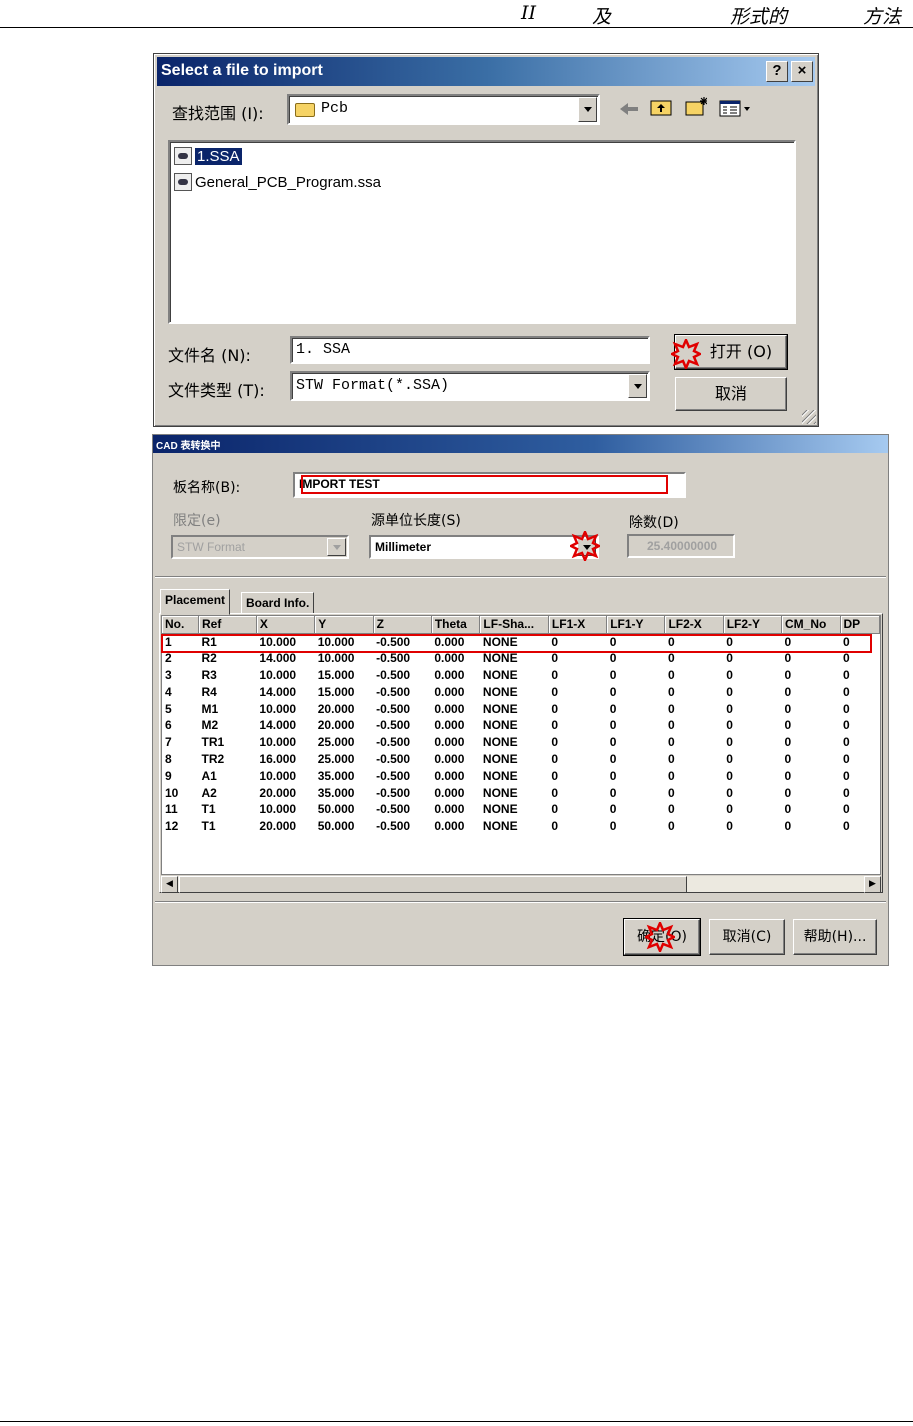 The height and width of the screenshot is (1426, 913). Describe the element at coordinates (278, 725) in the screenshot. I see `table-cell: 14.000` at that location.